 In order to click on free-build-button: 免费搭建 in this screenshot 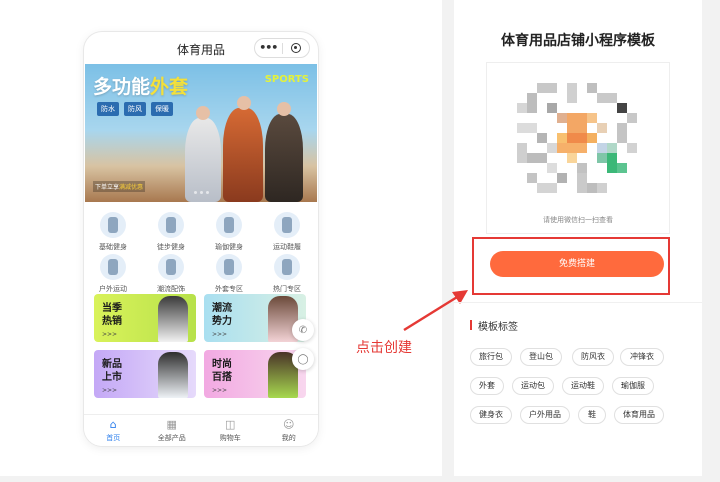, I will do `click(577, 264)`.